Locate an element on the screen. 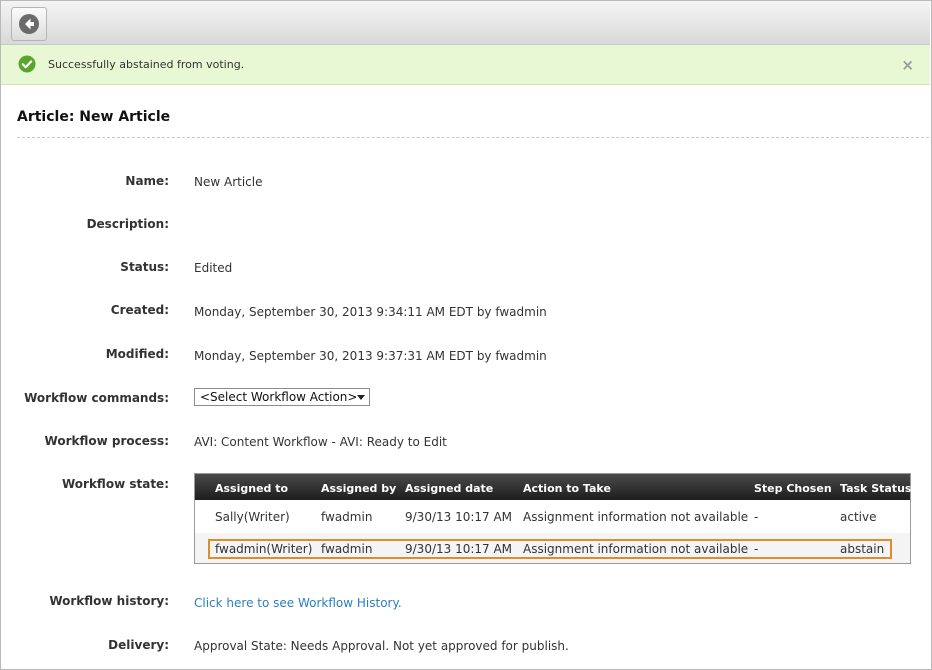  delivery-label: Delivery: is located at coordinates (138, 645).